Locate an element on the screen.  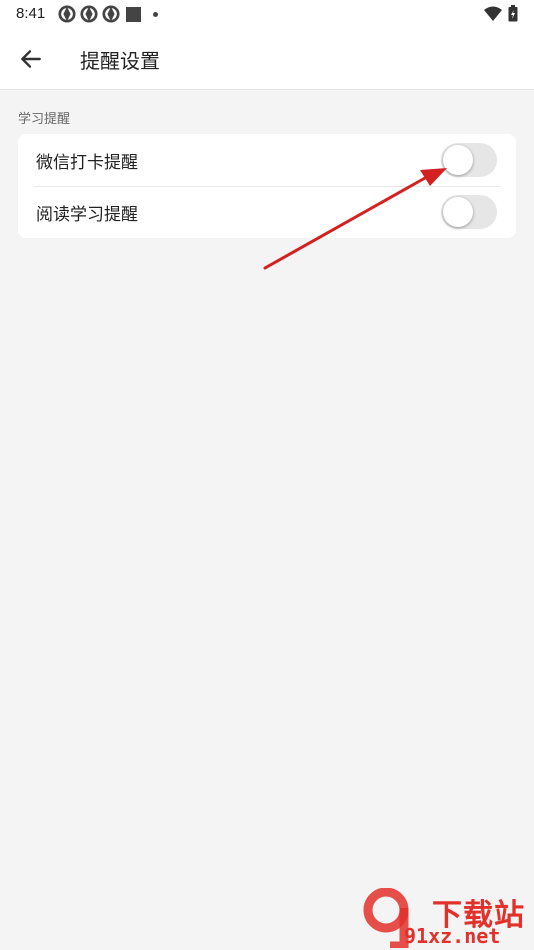
settings-card: 微信打卡提醒 阅读学习提醒 is located at coordinates (267, 186).